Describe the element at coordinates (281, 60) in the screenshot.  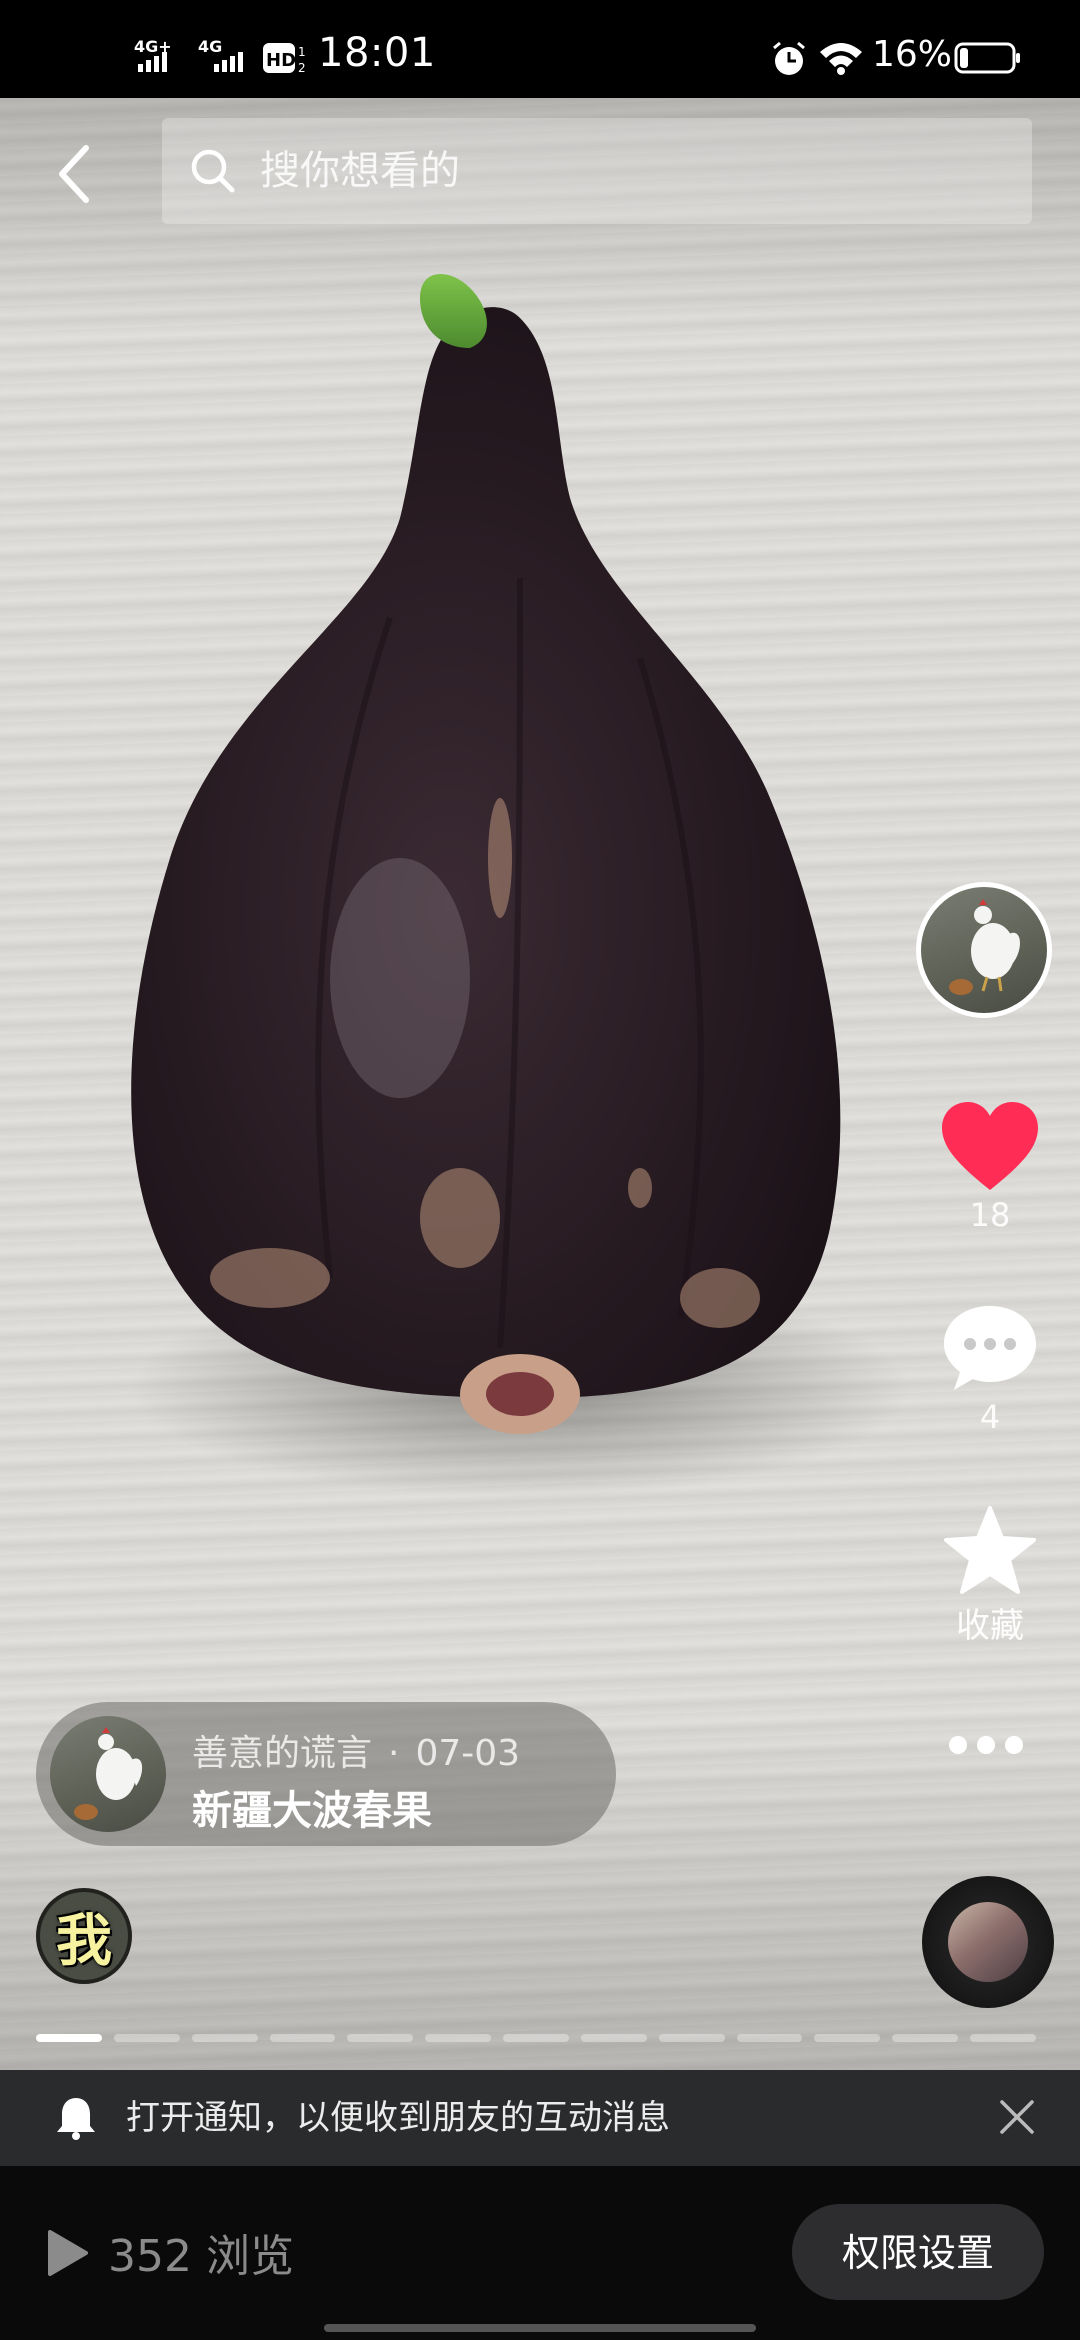
I see `svg-text: HD` at that location.